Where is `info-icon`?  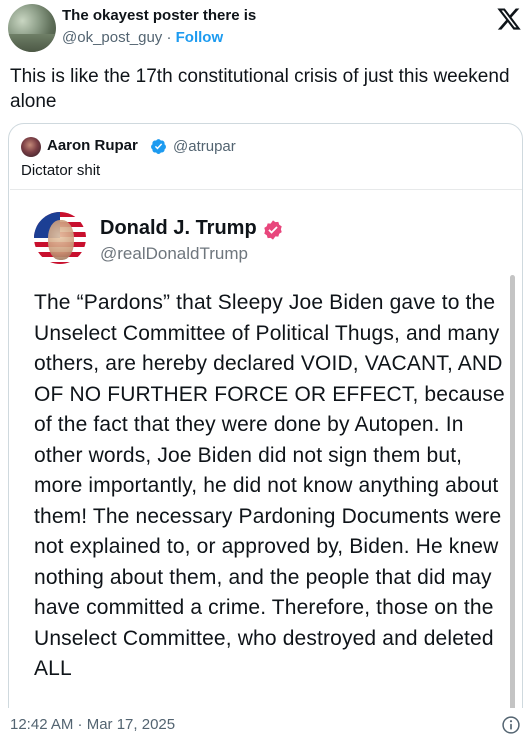
info-icon is located at coordinates (511, 725).